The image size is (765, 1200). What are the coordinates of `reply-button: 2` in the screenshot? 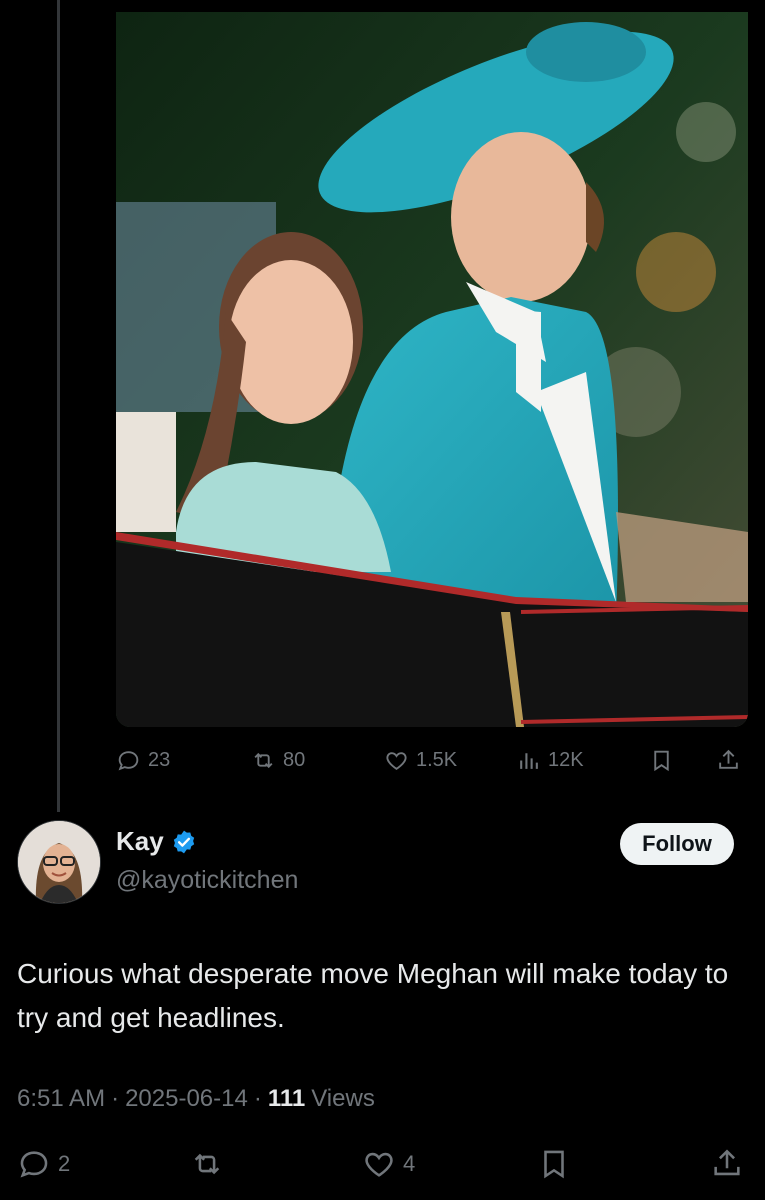 It's located at (43, 1164).